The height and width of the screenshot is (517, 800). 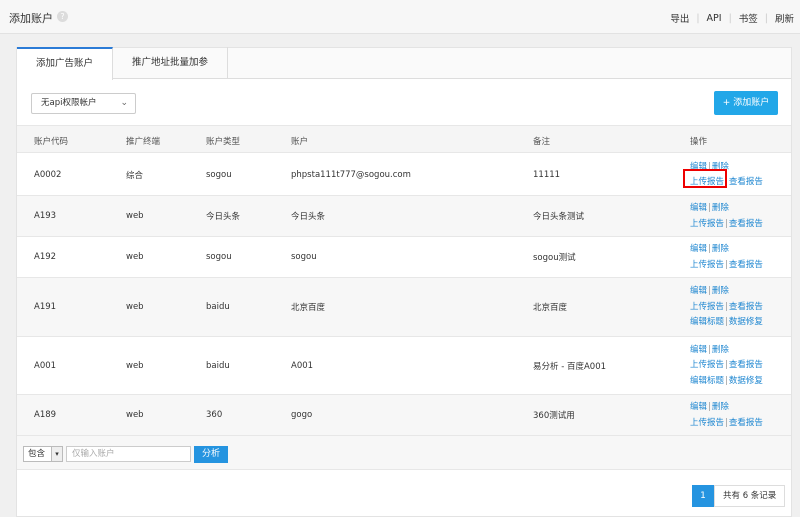 What do you see at coordinates (784, 18) in the screenshot?
I see `refresh-link: 刷新` at bounding box center [784, 18].